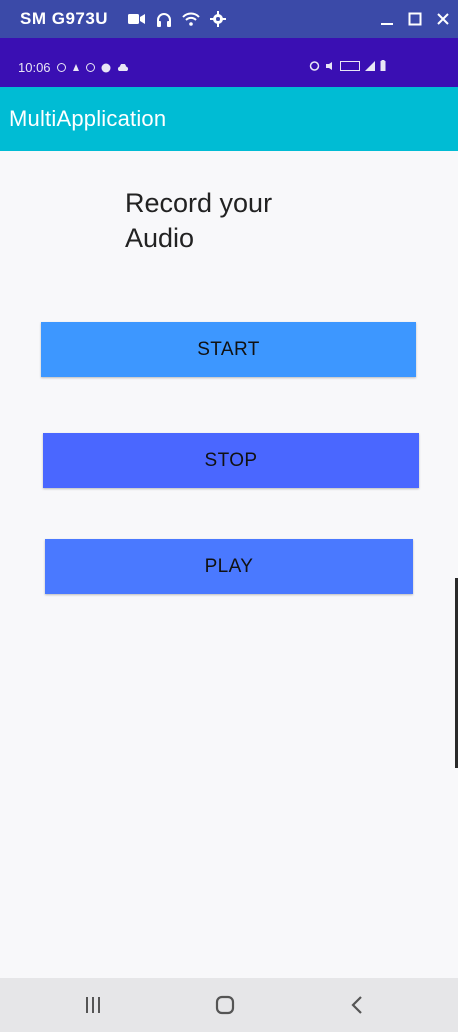 The image size is (458, 1032). Describe the element at coordinates (443, 19) in the screenshot. I see `close-icon` at that location.